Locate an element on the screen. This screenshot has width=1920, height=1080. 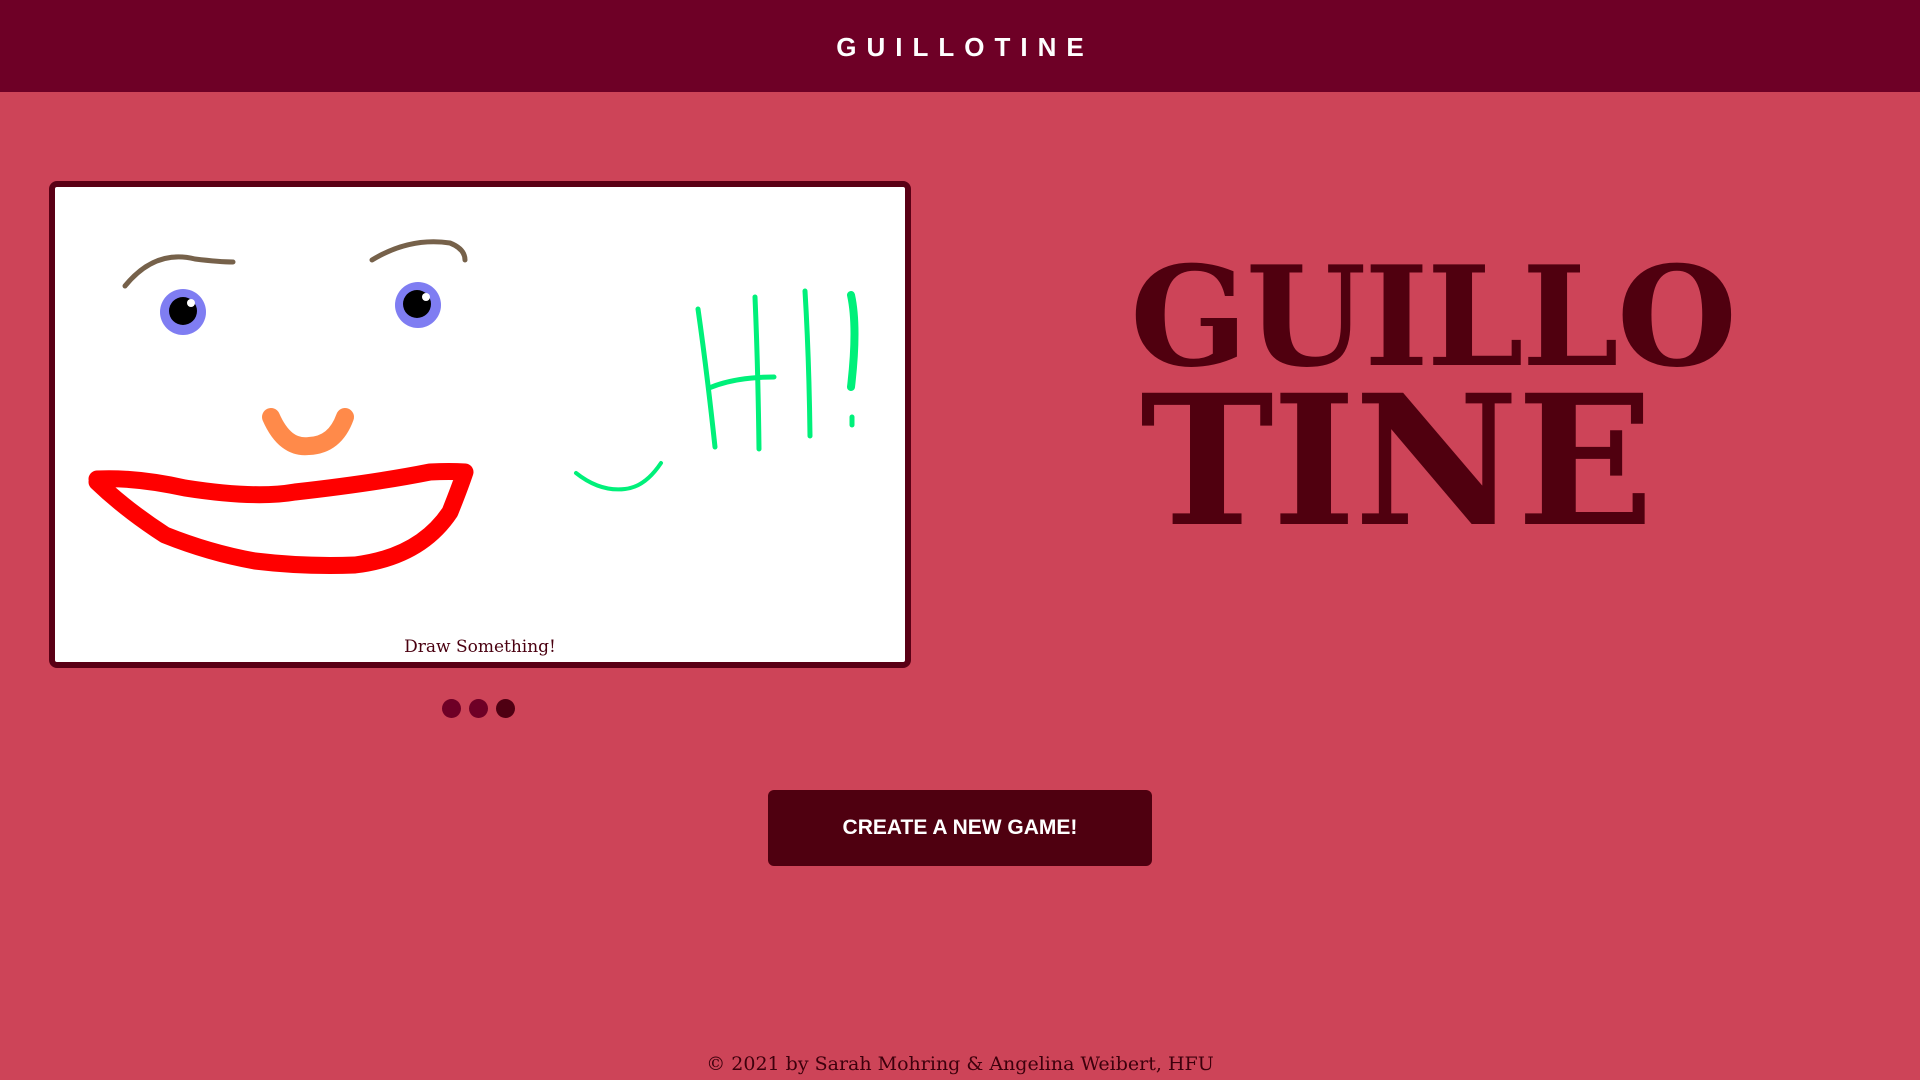
letter-h-left is located at coordinates (706, 378).